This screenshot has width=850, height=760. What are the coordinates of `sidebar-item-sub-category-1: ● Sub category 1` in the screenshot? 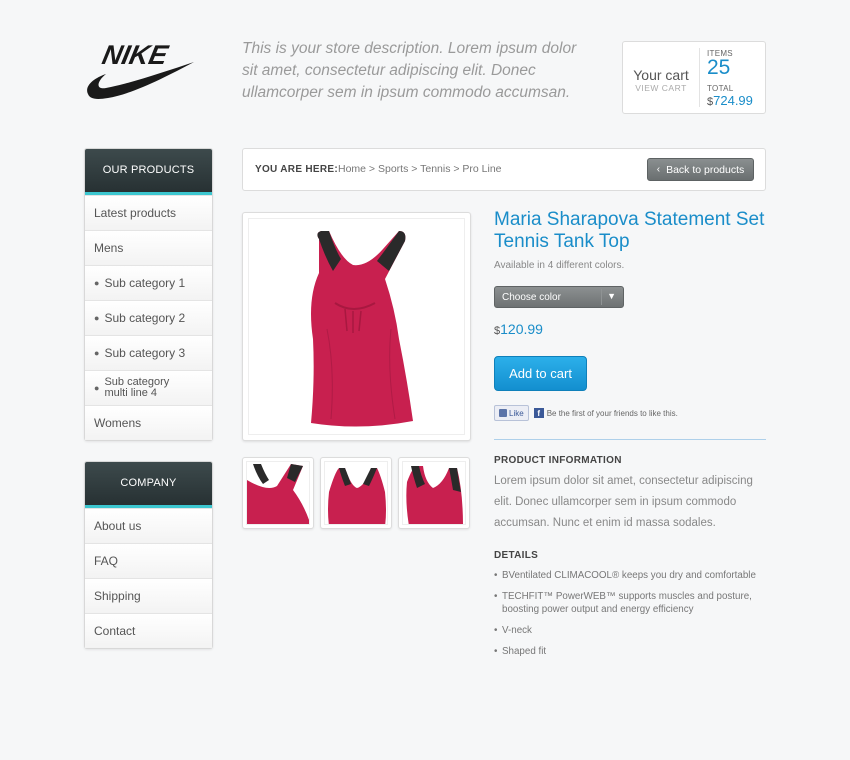 It's located at (148, 282).